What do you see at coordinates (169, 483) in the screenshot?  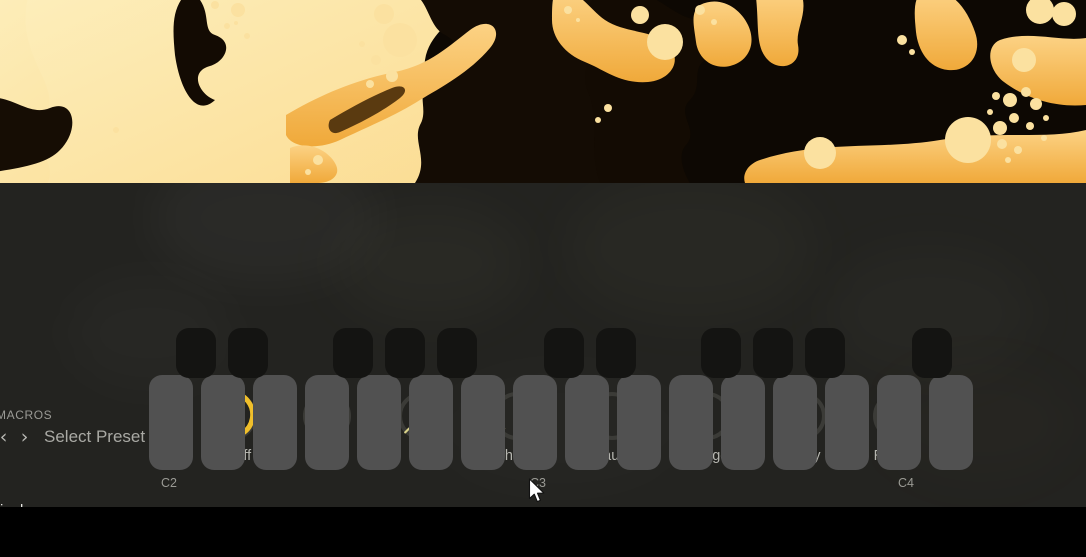 I see `octave-marker-c2: C2` at bounding box center [169, 483].